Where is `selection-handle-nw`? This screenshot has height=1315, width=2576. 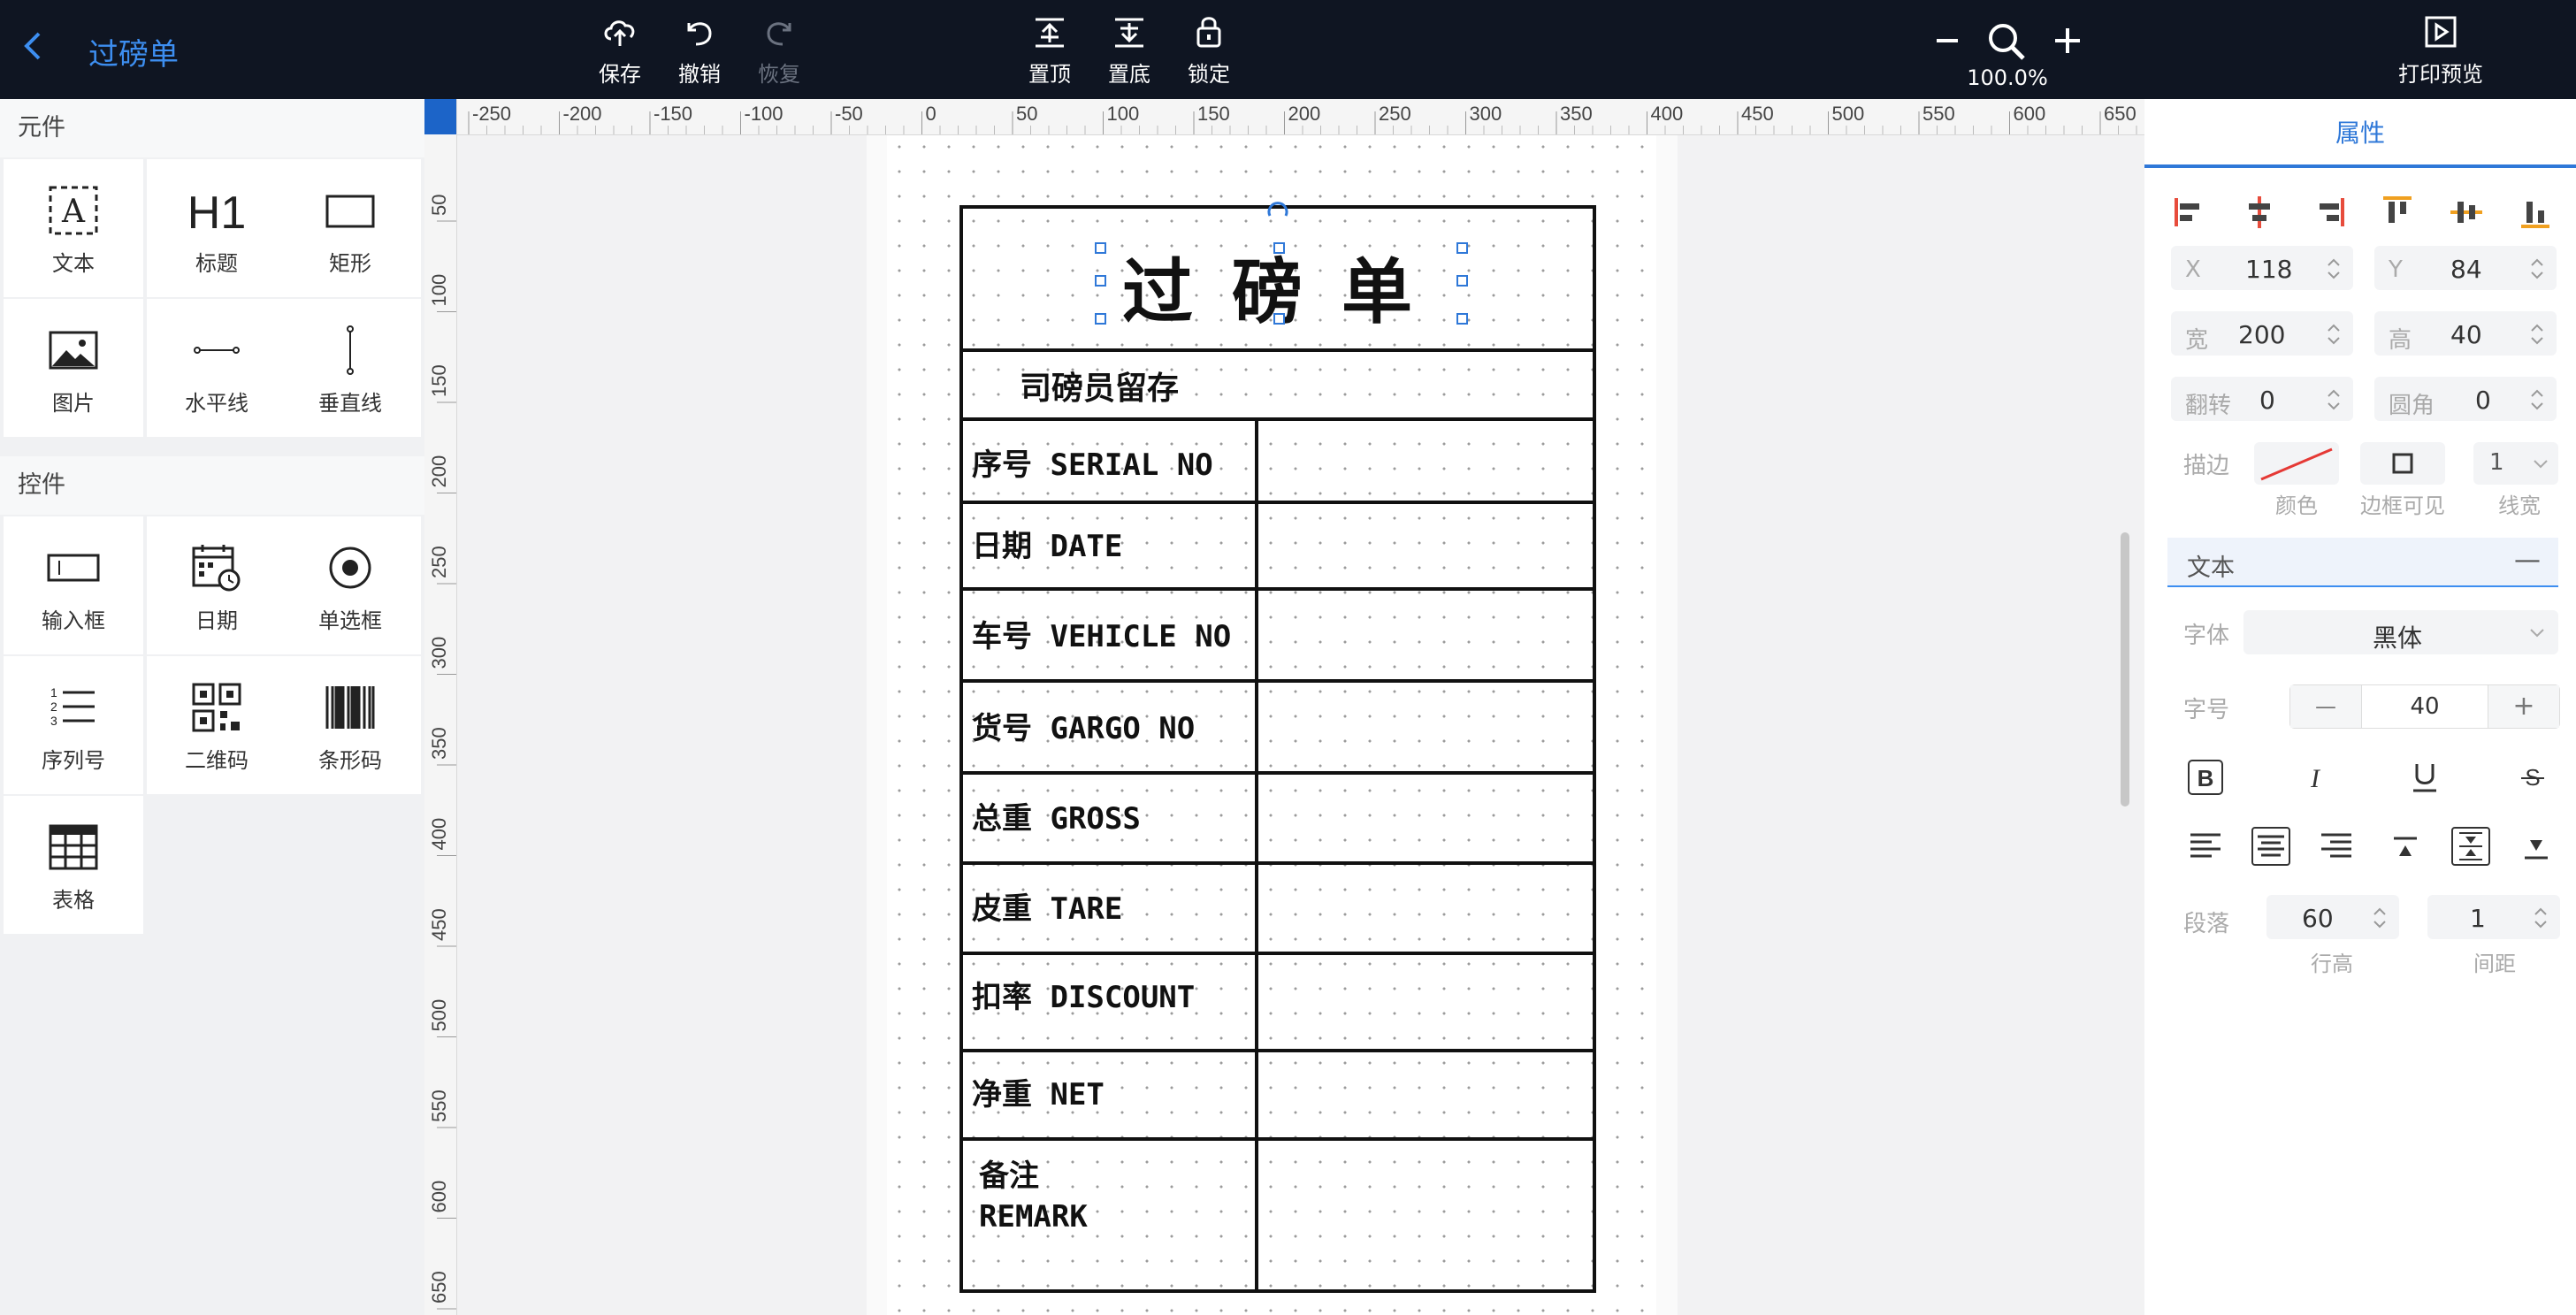 selection-handle-nw is located at coordinates (1100, 248).